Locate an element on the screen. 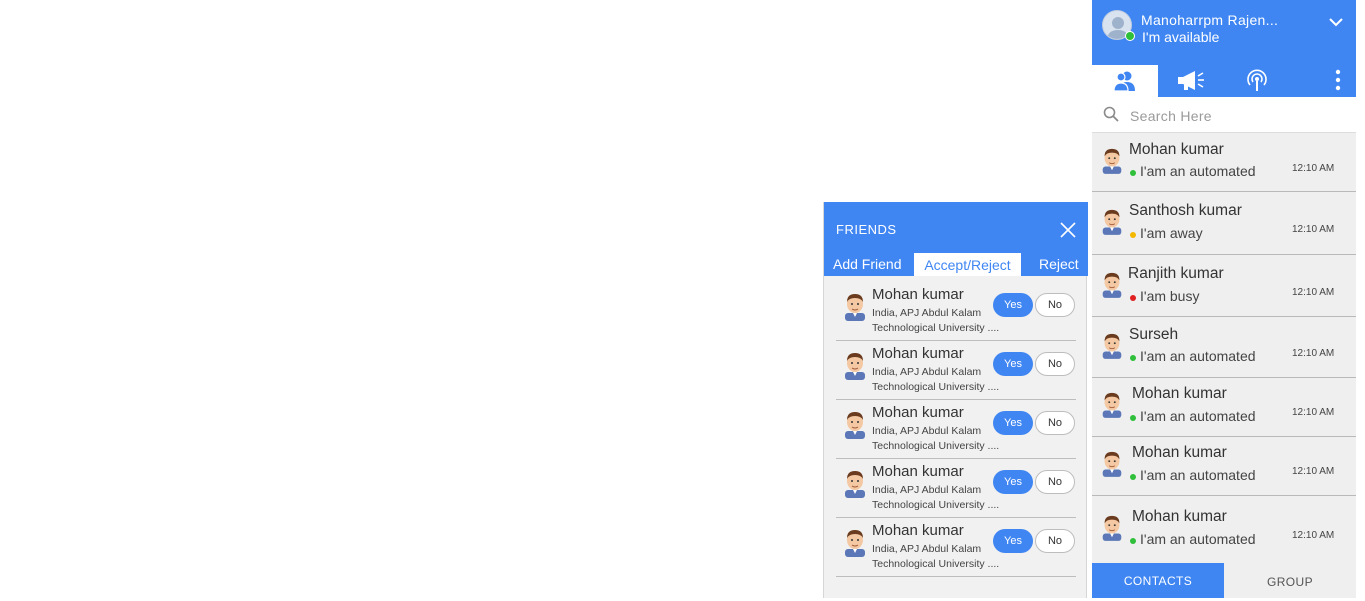  more-options-icon is located at coordinates (1338, 80).